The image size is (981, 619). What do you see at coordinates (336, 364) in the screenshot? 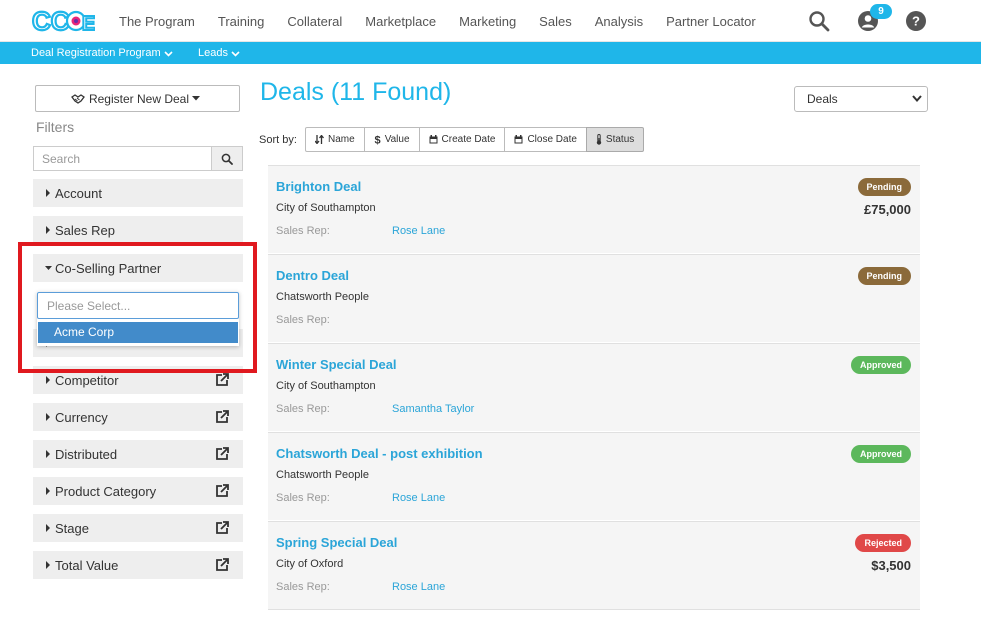
I see `deal-name: Winter Special Deal` at bounding box center [336, 364].